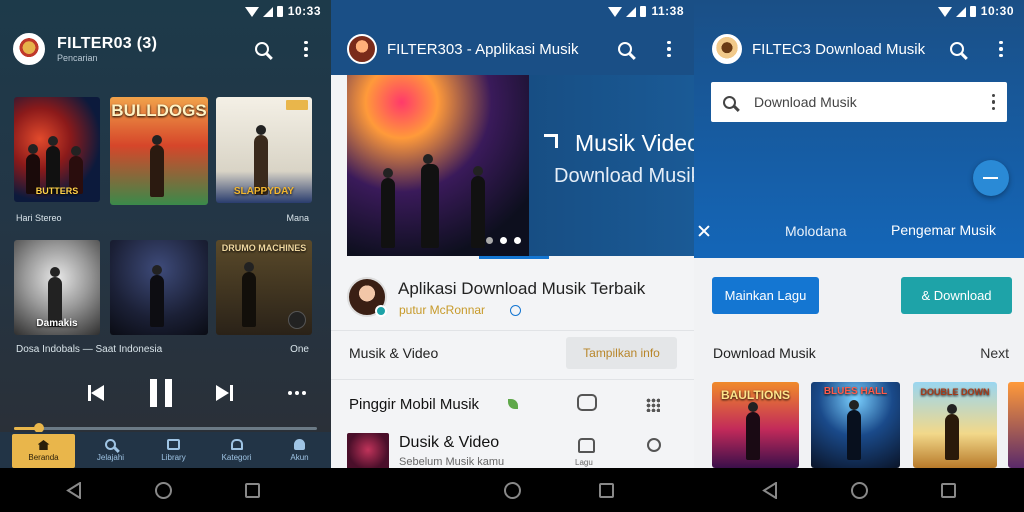 This screenshot has height=512, width=1024. I want to click on progress-track, so click(165, 428).